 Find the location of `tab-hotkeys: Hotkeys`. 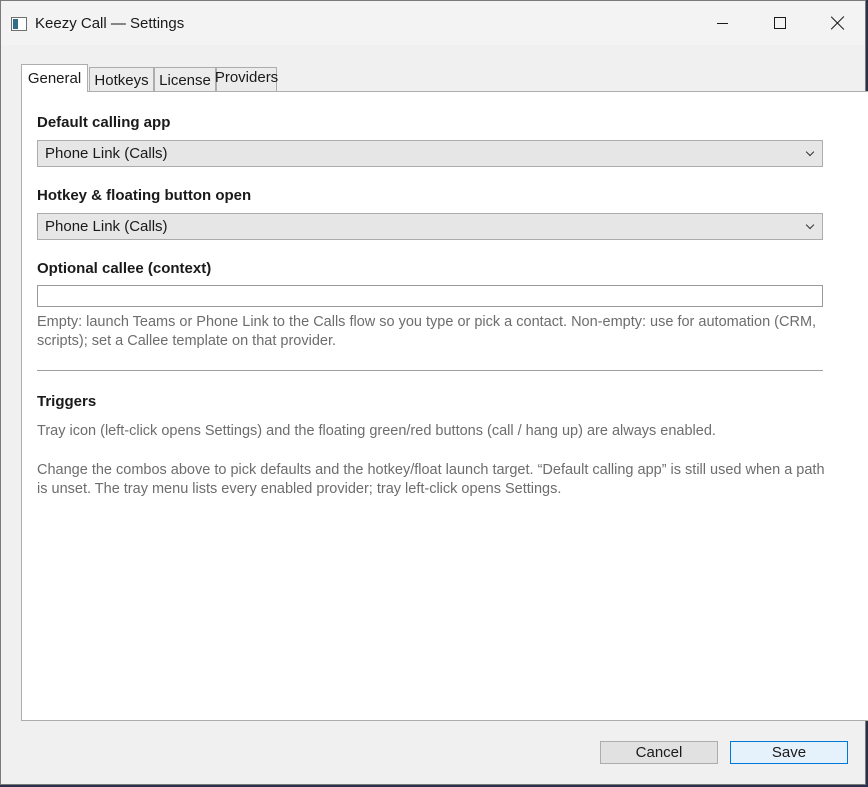

tab-hotkeys: Hotkeys is located at coordinates (121, 79).